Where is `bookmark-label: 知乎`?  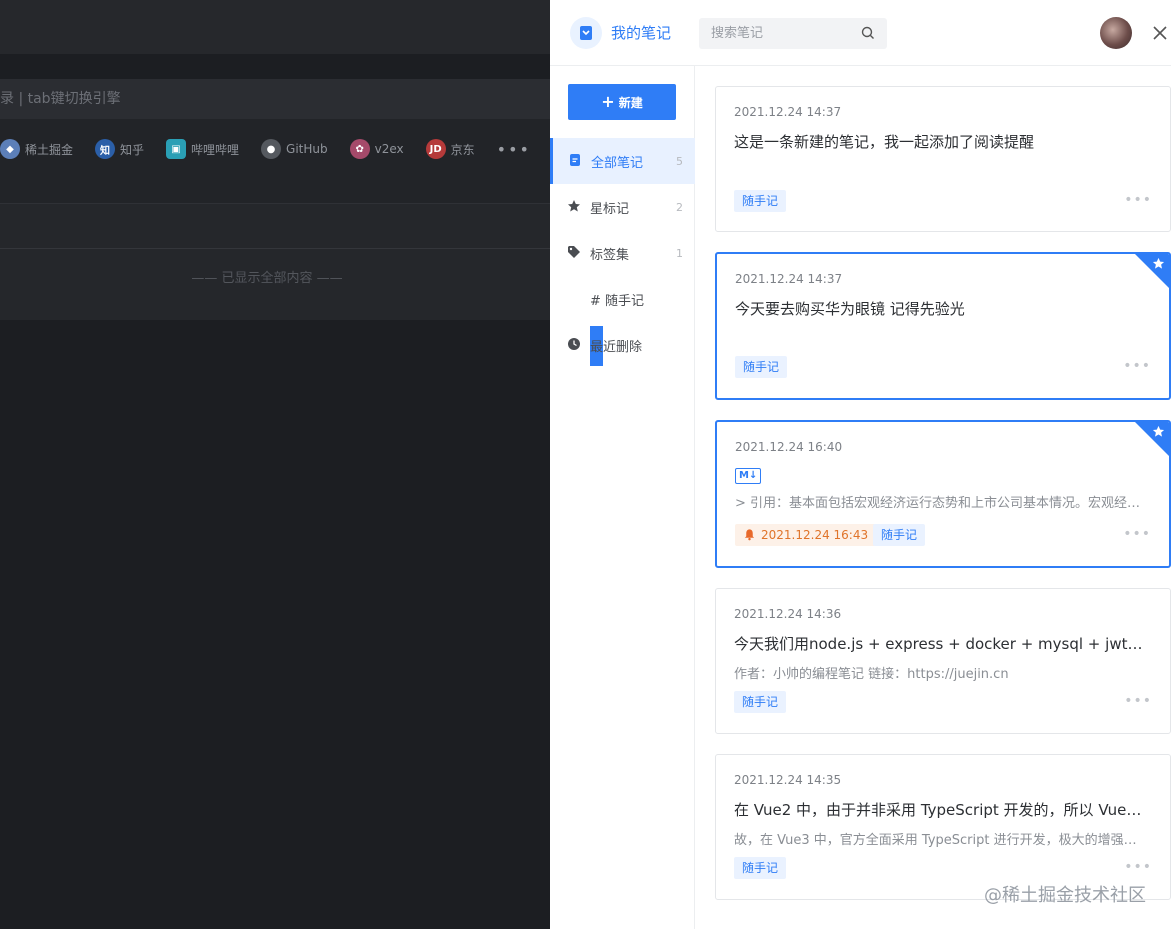
bookmark-label: 知乎 is located at coordinates (132, 149).